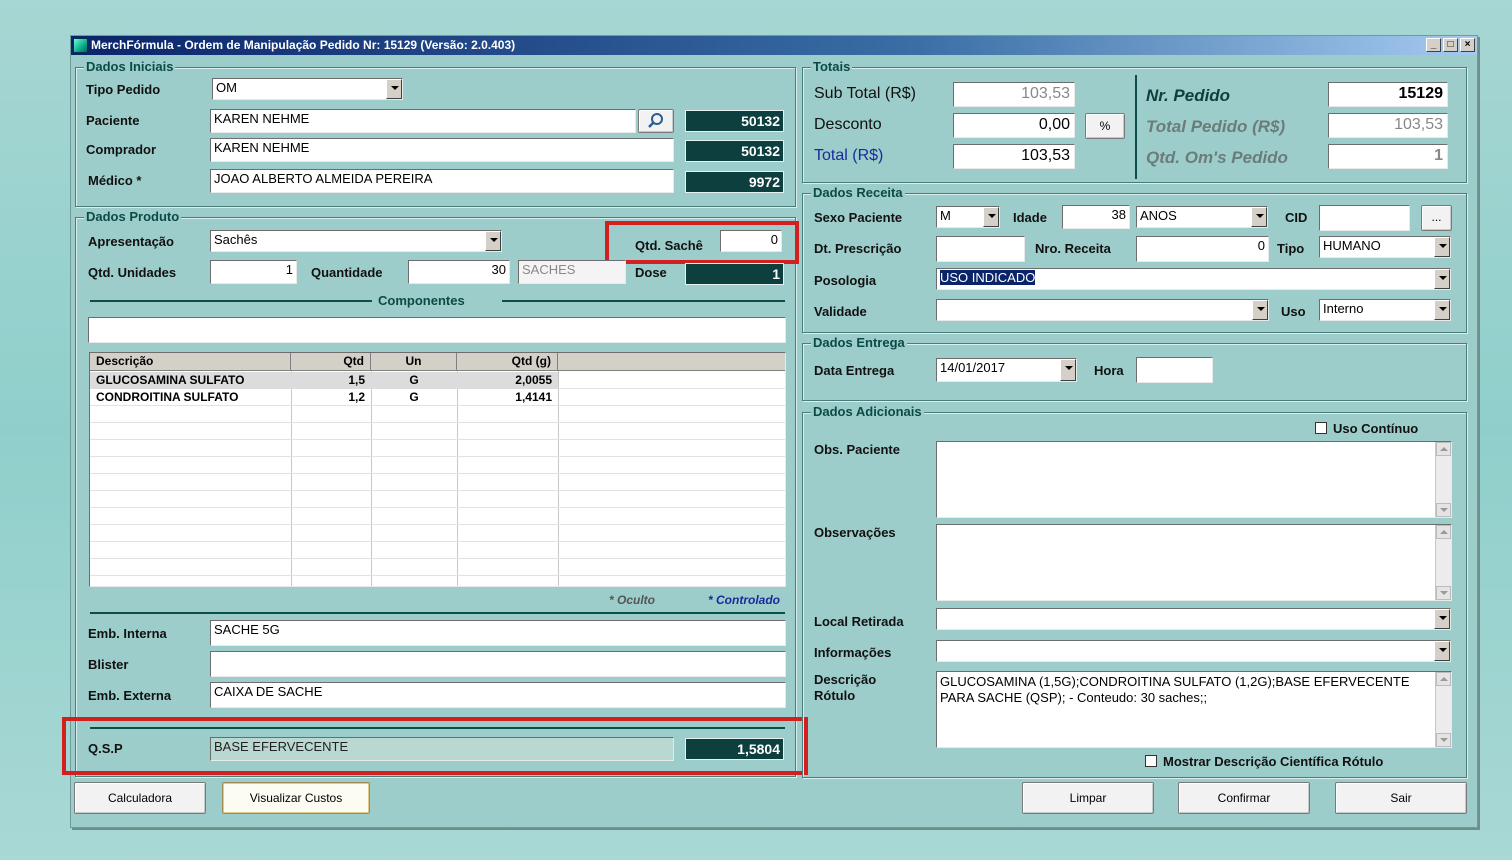 This screenshot has height=860, width=1512. Describe the element at coordinates (127, 633) in the screenshot. I see `emb-interna-label: Emb. Interna` at that location.